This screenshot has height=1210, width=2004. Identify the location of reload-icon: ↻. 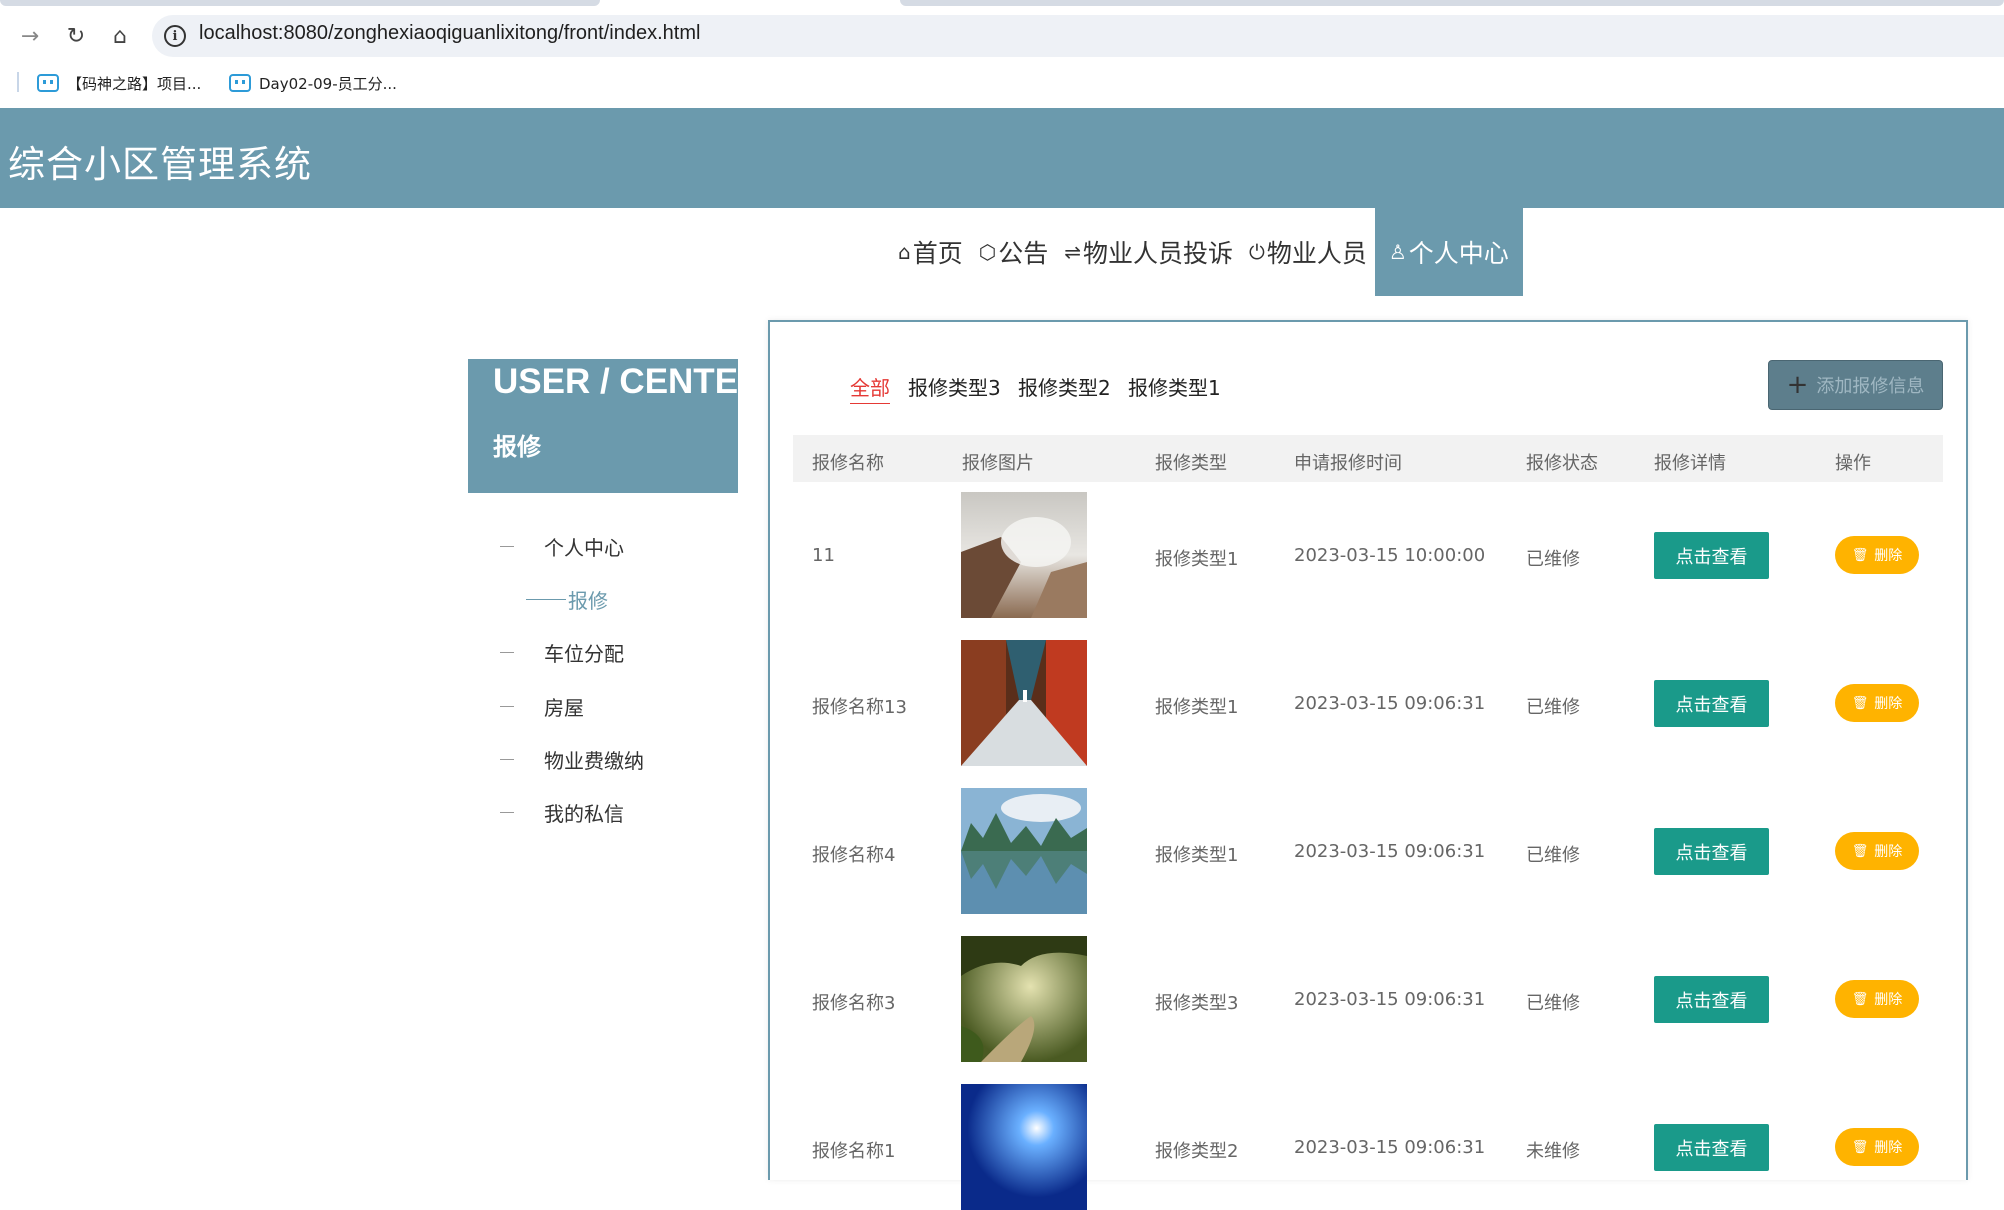
(76, 36).